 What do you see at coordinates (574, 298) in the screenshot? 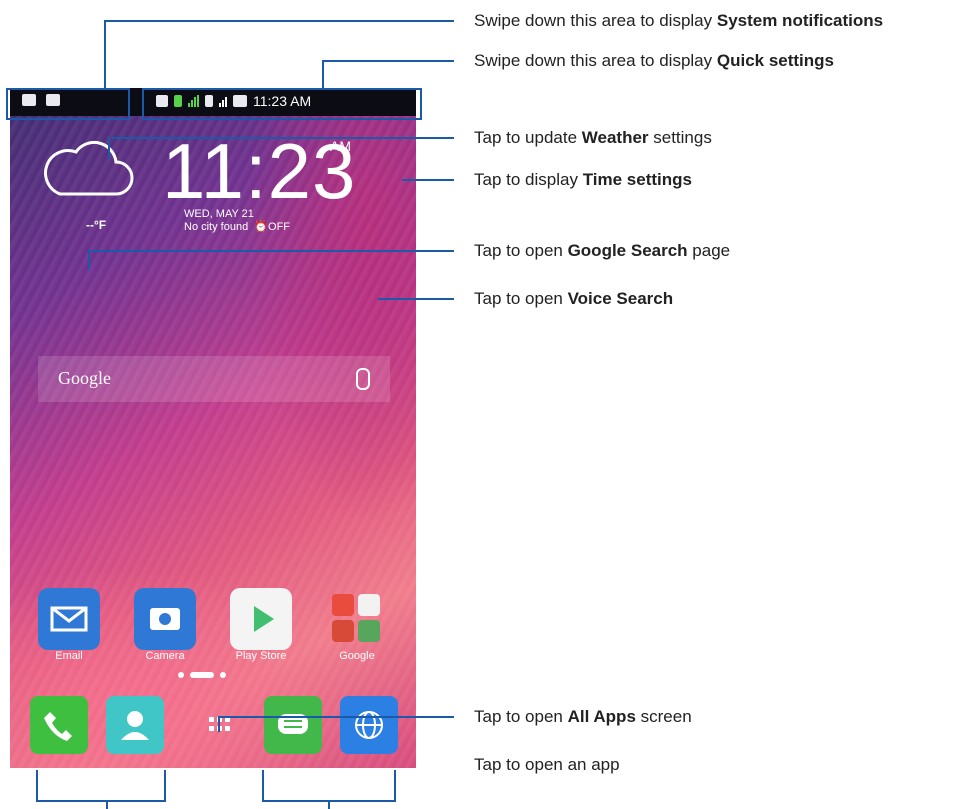
I see `callout-voice-search: Tap to open Voice Search` at bounding box center [574, 298].